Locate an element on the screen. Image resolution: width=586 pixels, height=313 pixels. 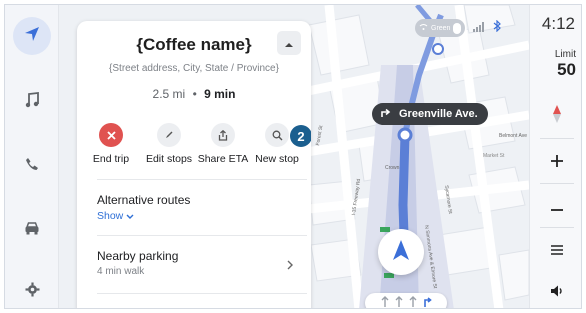
toggle-knob is located at coordinates (457, 28).